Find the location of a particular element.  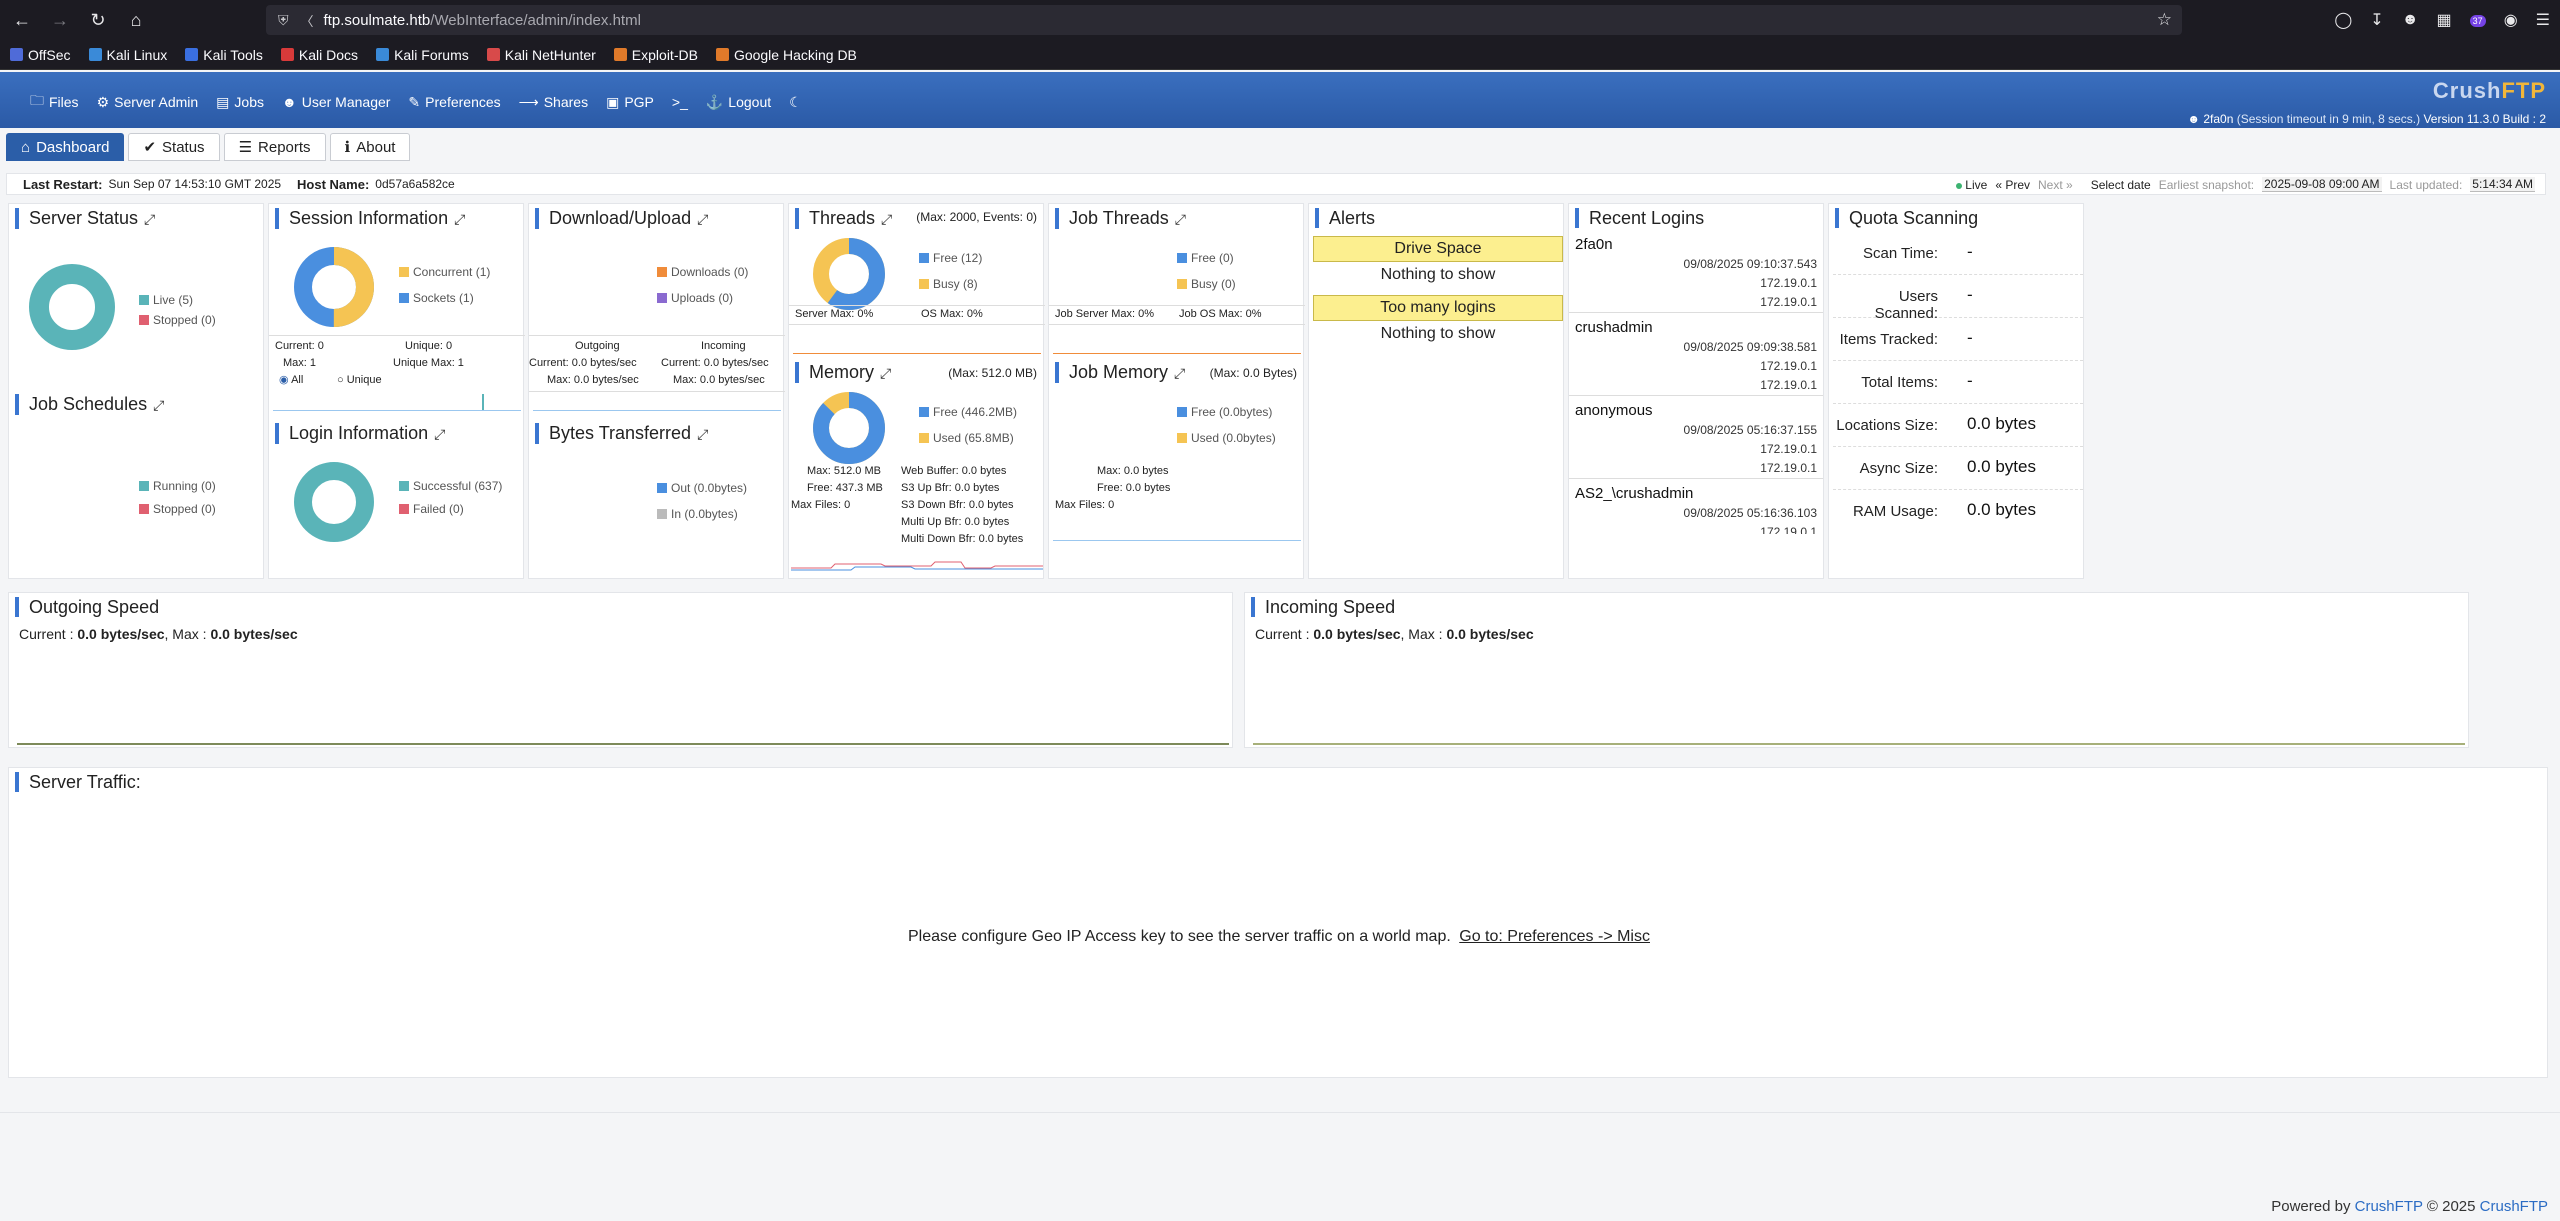

gear-icon: ⚙ is located at coordinates (103, 101).